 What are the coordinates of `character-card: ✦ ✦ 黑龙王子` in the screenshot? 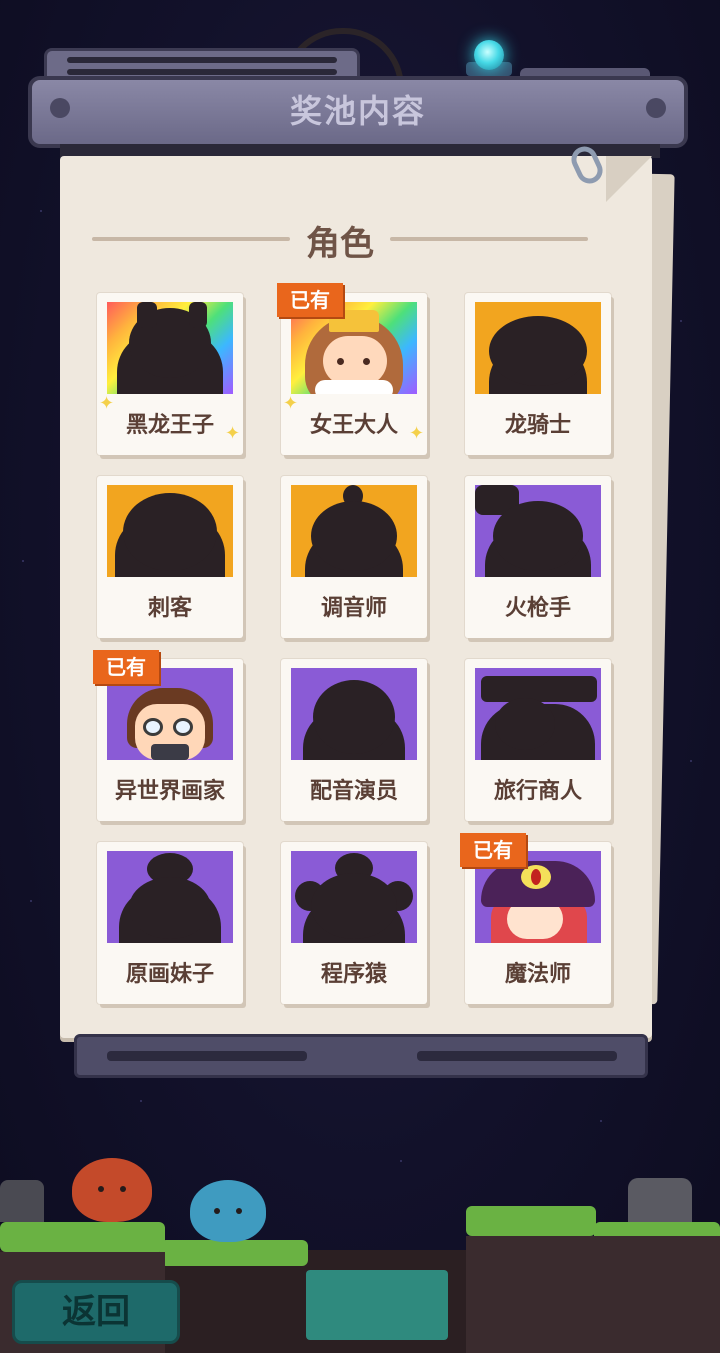 It's located at (170, 374).